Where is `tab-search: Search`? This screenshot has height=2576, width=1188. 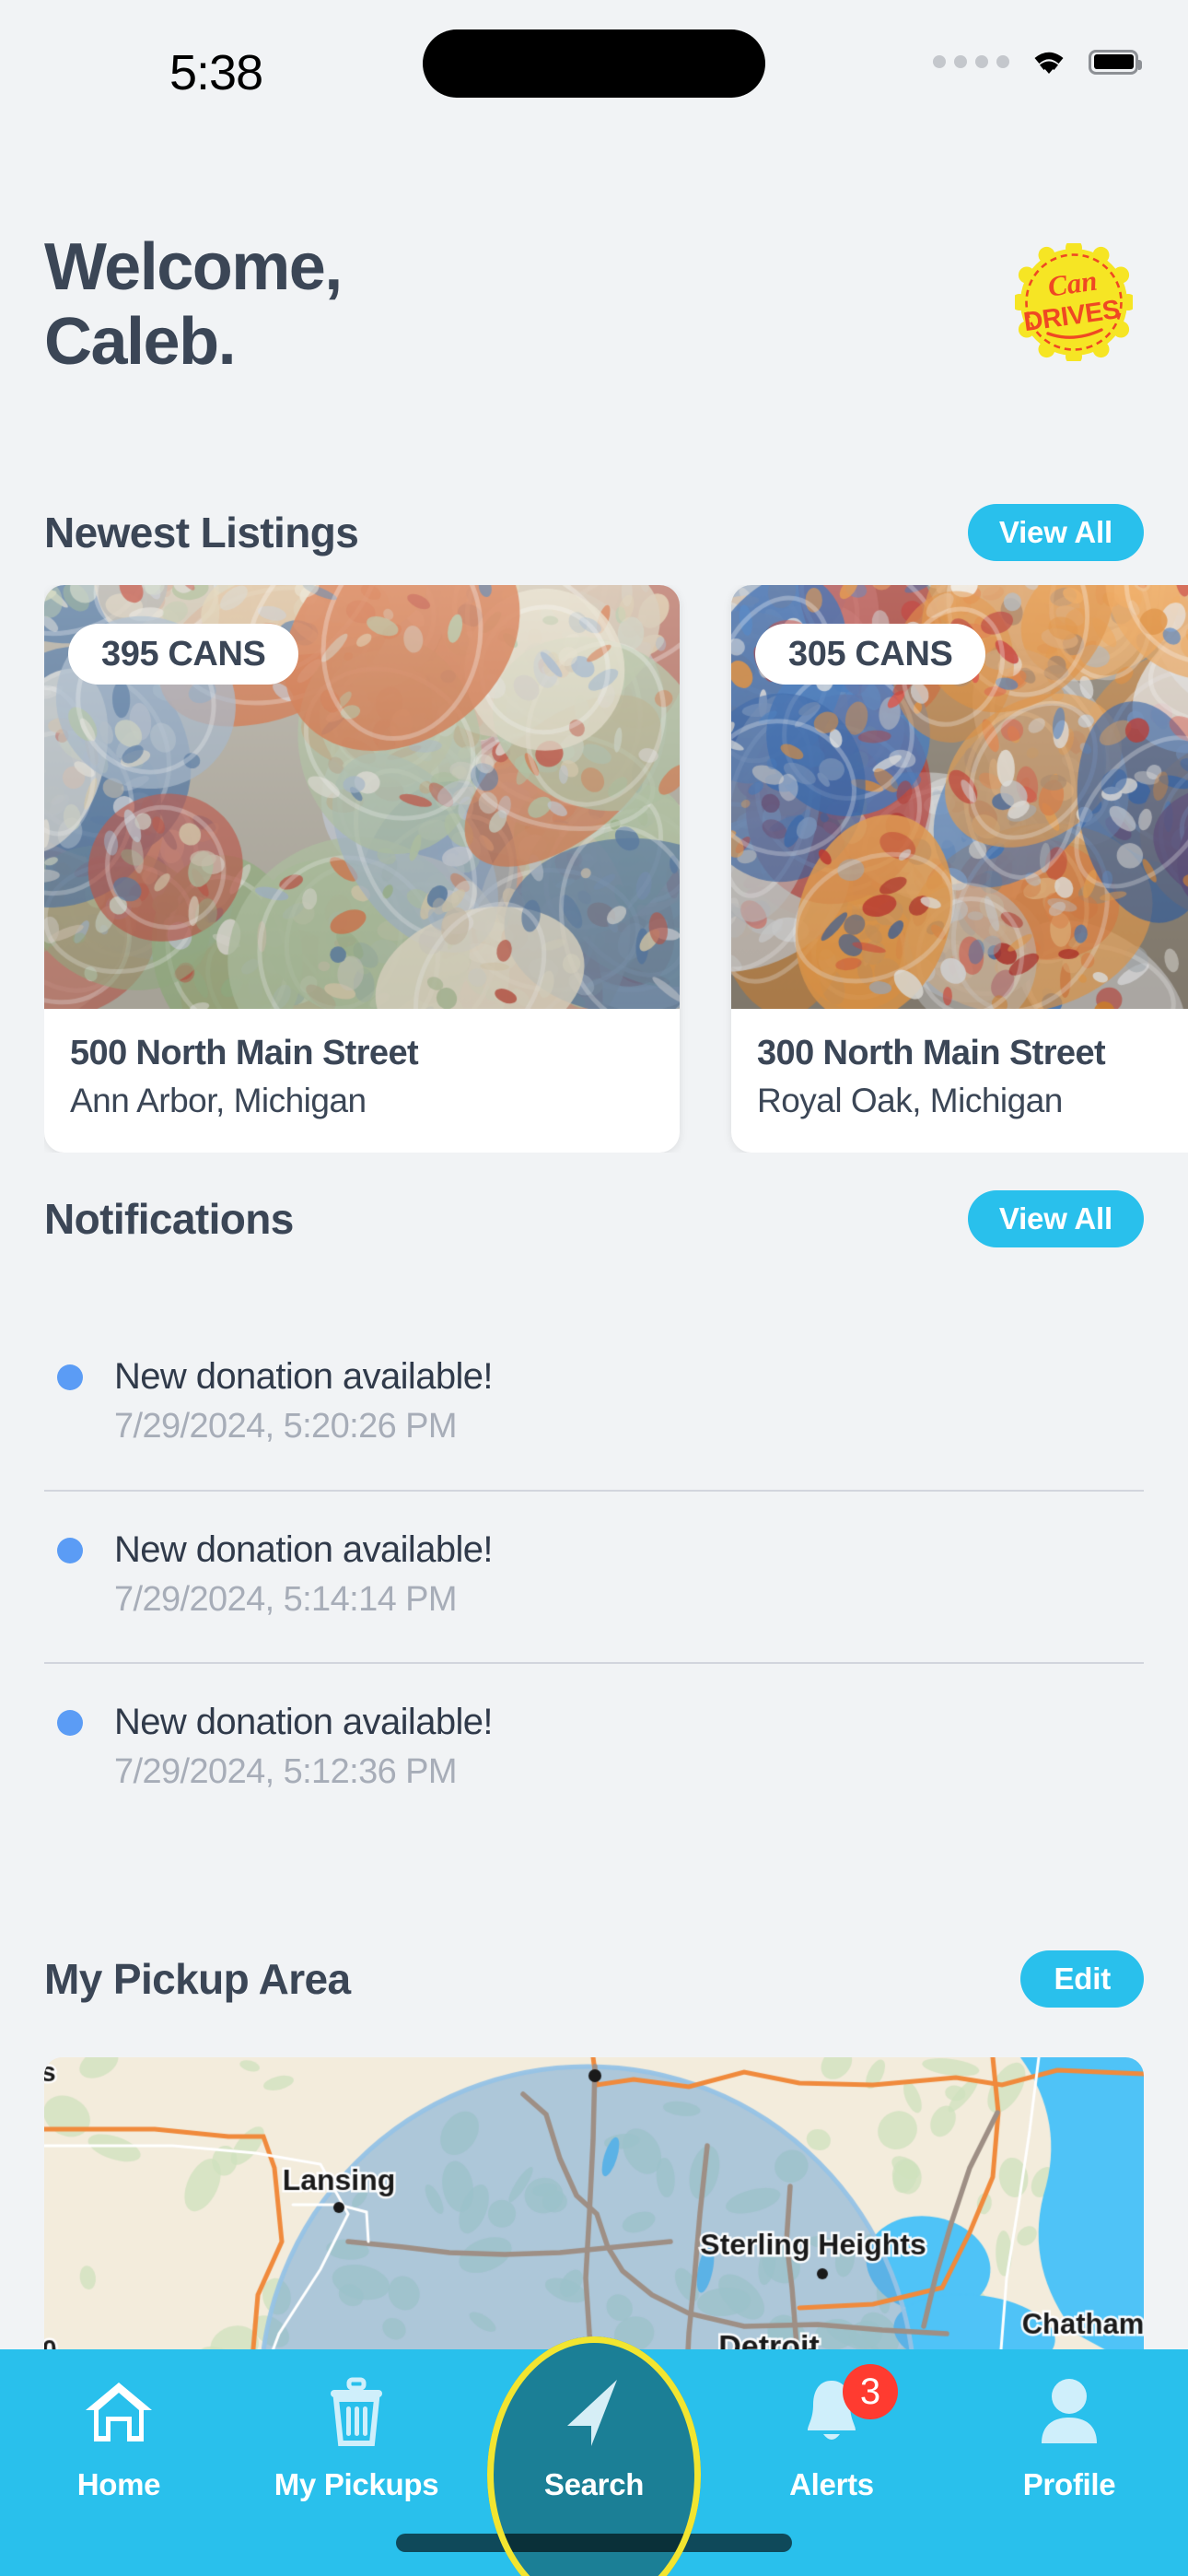
tab-search: Search is located at coordinates (594, 2456).